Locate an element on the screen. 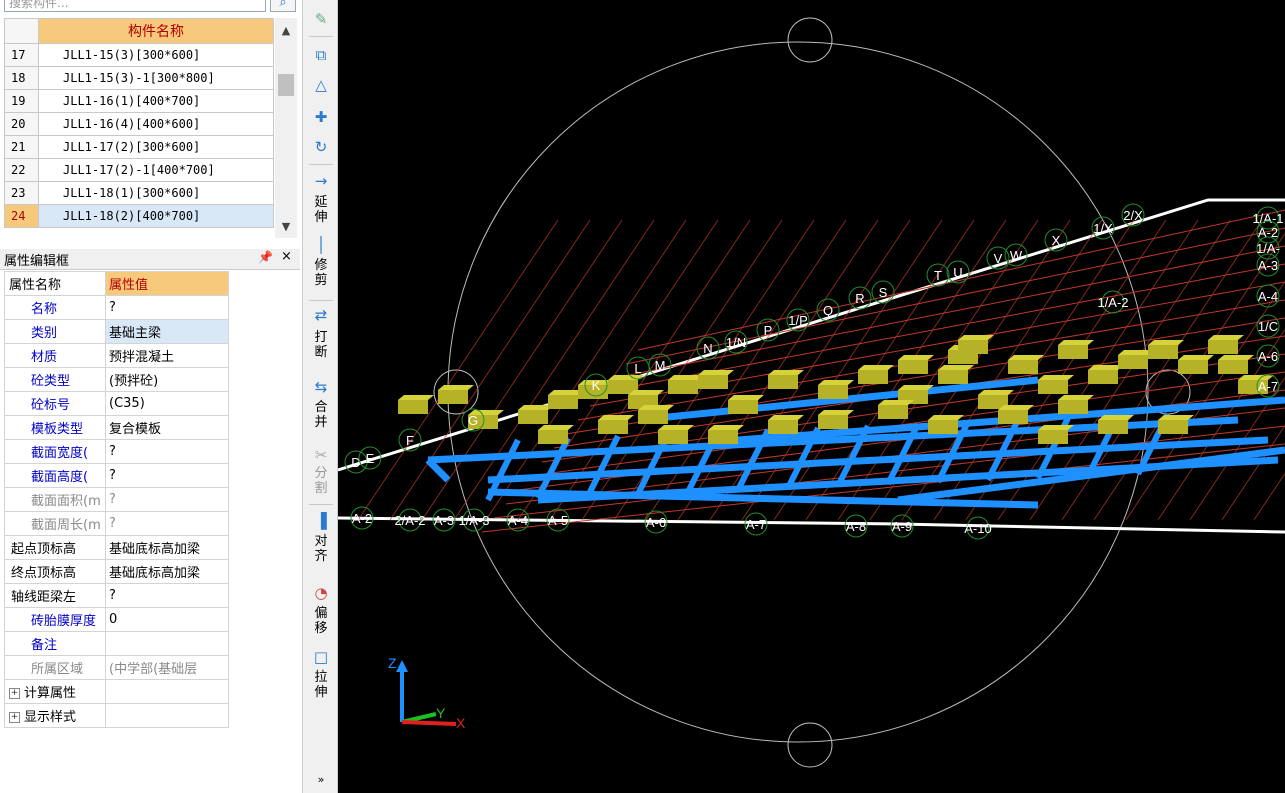 The width and height of the screenshot is (1285, 793). property-row: 名称? is located at coordinates (116, 307).